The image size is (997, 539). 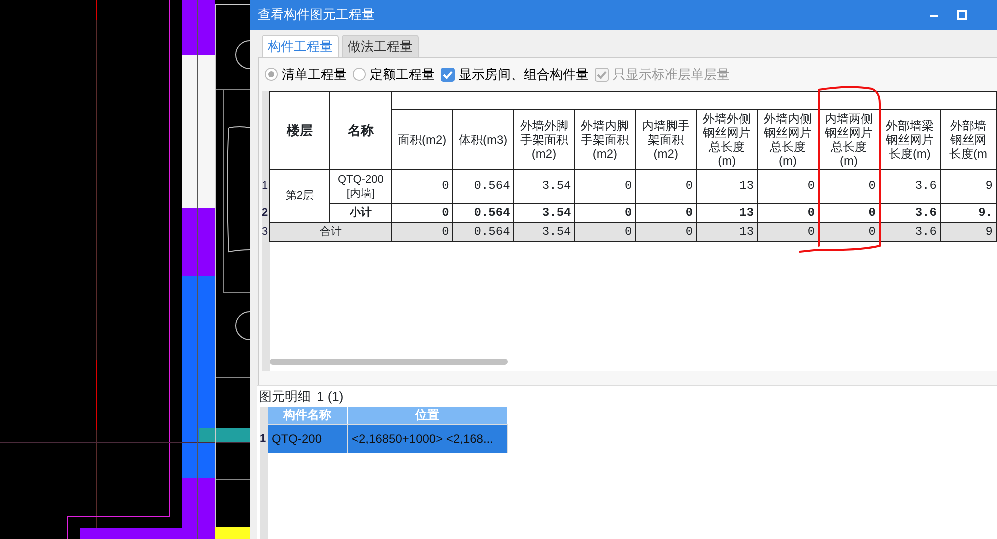 What do you see at coordinates (330, 397) in the screenshot?
I see `count-label: 1 (1)` at bounding box center [330, 397].